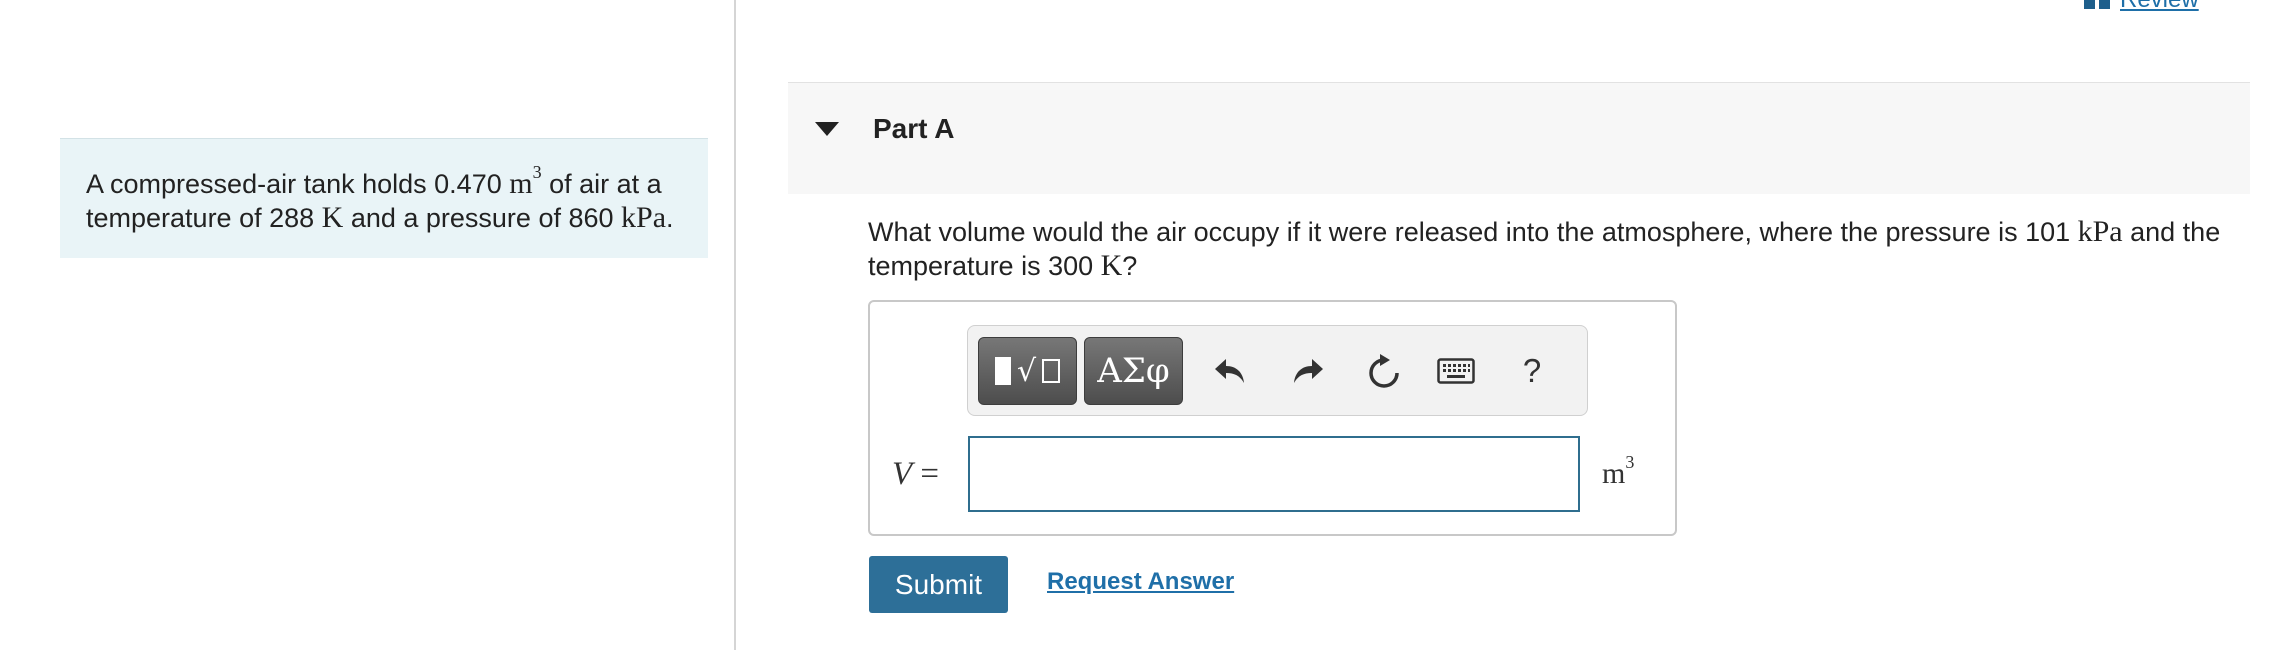 Image resolution: width=2272 pixels, height=650 pixels. Describe the element at coordinates (2100, 231) in the screenshot. I see `question-pressure-unit: kPa` at that location.